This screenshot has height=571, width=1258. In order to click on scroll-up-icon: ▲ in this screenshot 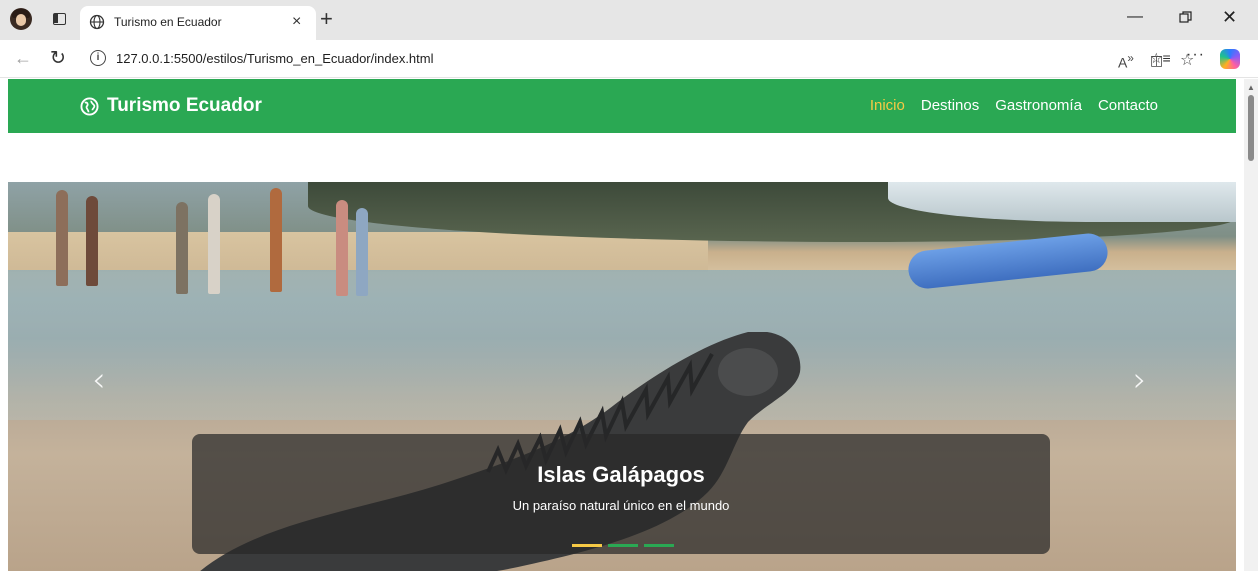, I will do `click(1251, 87)`.